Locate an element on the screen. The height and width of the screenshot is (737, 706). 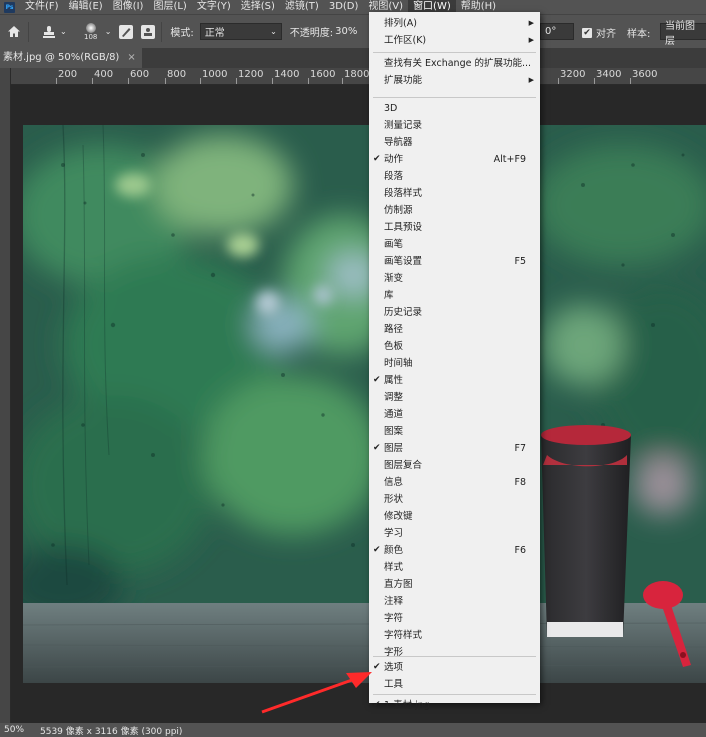
opacity-field: 30% is located at coordinates (347, 31).